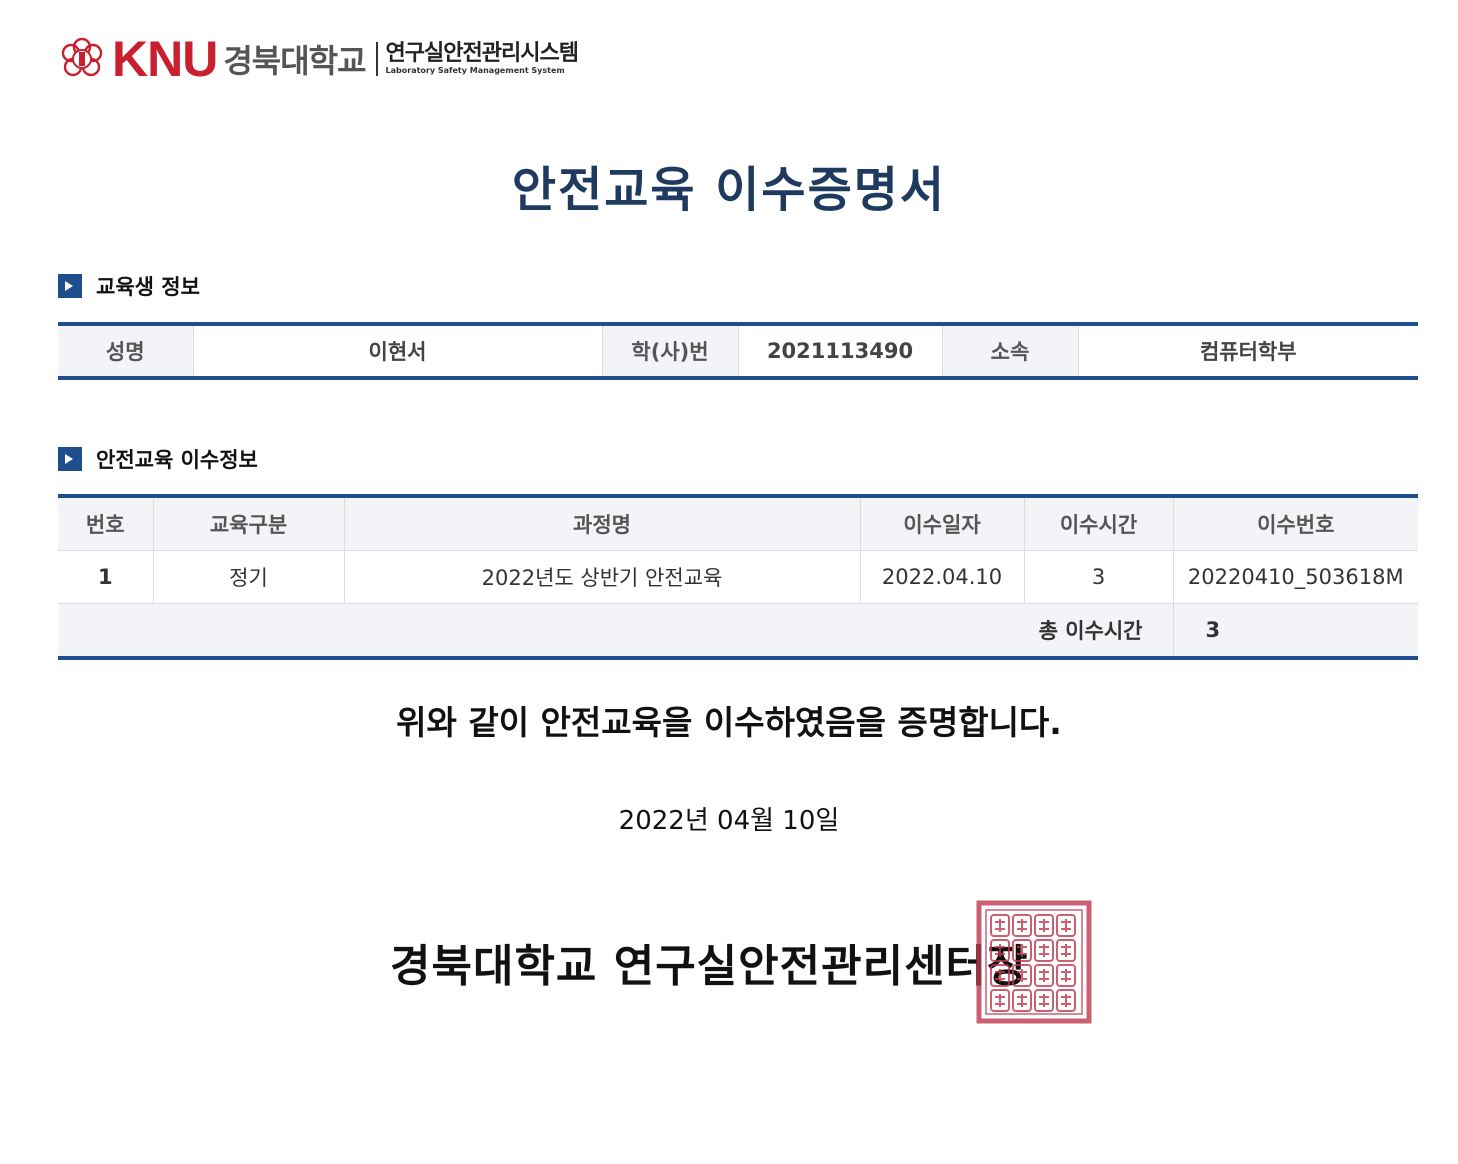  What do you see at coordinates (602, 577) in the screenshot?
I see `row-course-name: 2022년도 상반기 안전교육` at bounding box center [602, 577].